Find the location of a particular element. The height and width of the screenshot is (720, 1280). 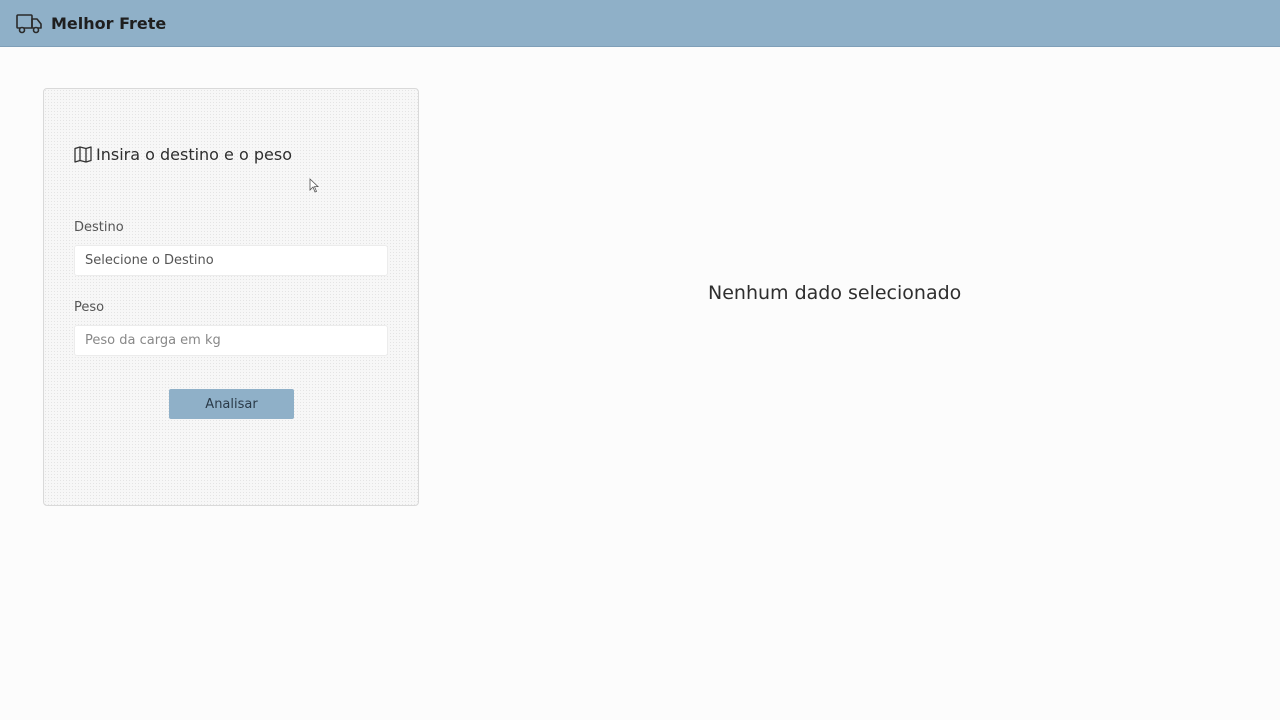

form-title-text: Insira o destino e o peso is located at coordinates (194, 154).